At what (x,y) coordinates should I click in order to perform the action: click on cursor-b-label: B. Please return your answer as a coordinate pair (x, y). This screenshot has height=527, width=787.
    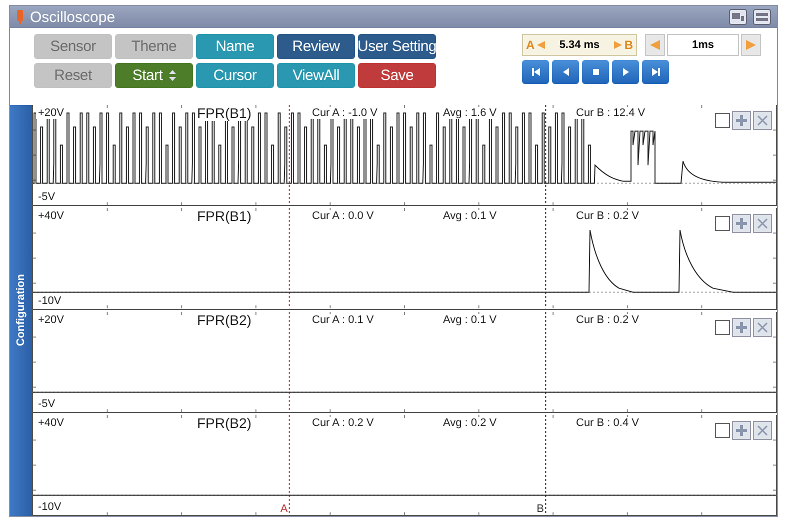
    Looking at the image, I should click on (628, 45).